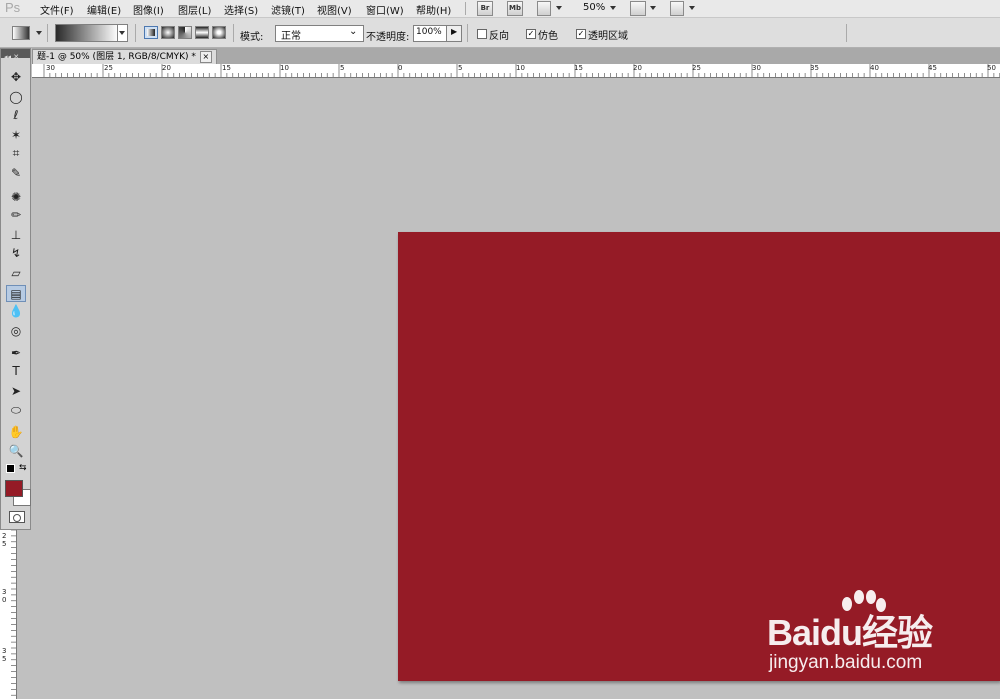  Describe the element at coordinates (23, 468) in the screenshot. I see `swap-colors-icon: ⇆` at that location.